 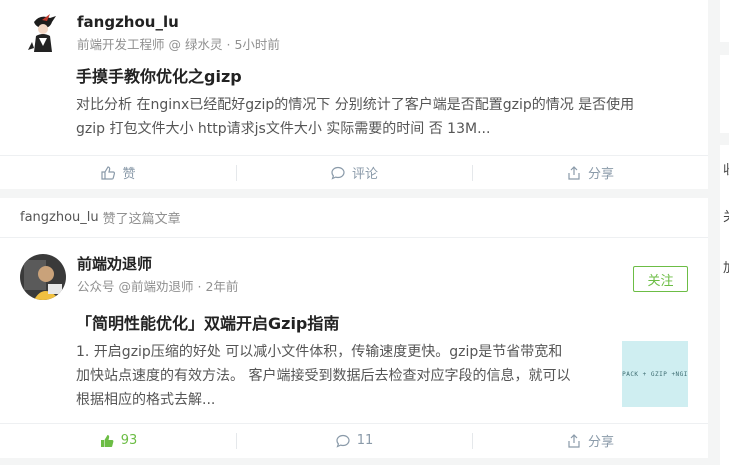 What do you see at coordinates (365, 440) in the screenshot?
I see `comment-count: 11` at bounding box center [365, 440].